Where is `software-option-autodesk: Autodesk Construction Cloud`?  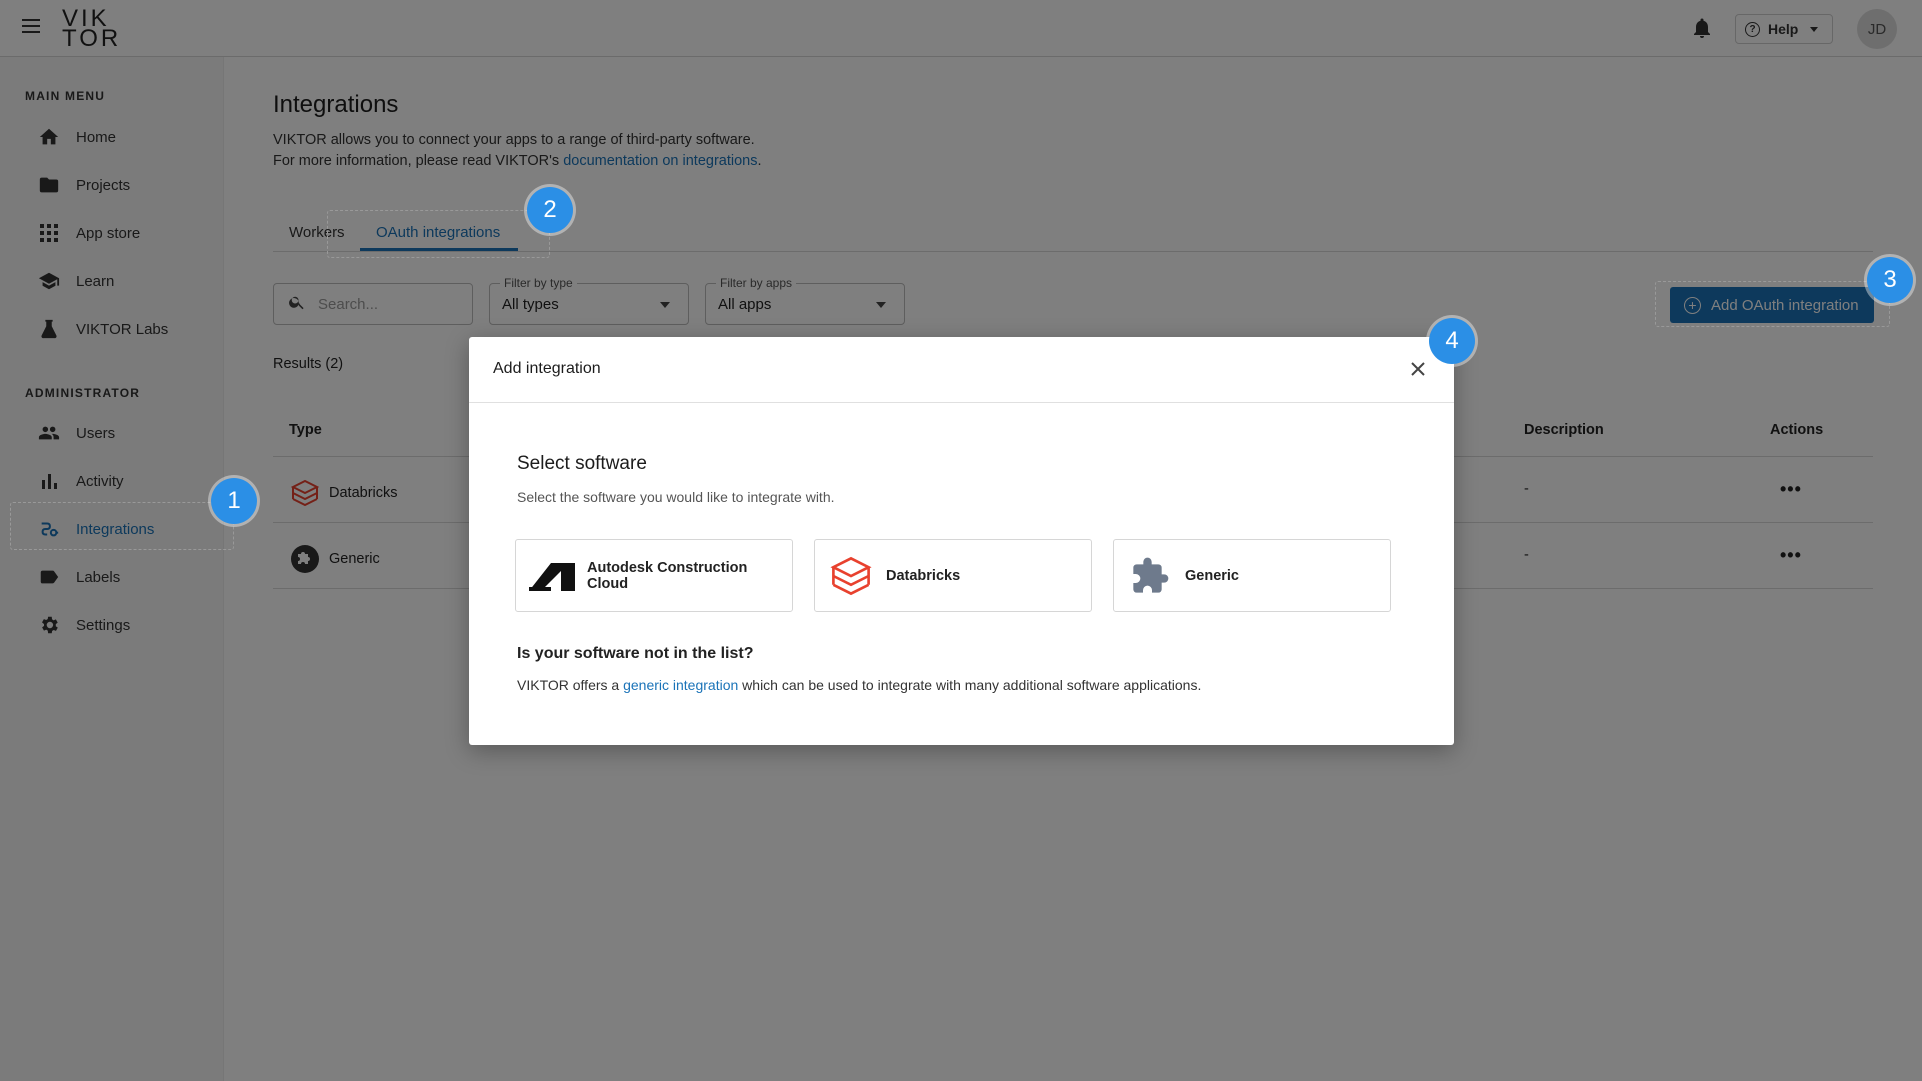 software-option-autodesk: Autodesk Construction Cloud is located at coordinates (654, 575).